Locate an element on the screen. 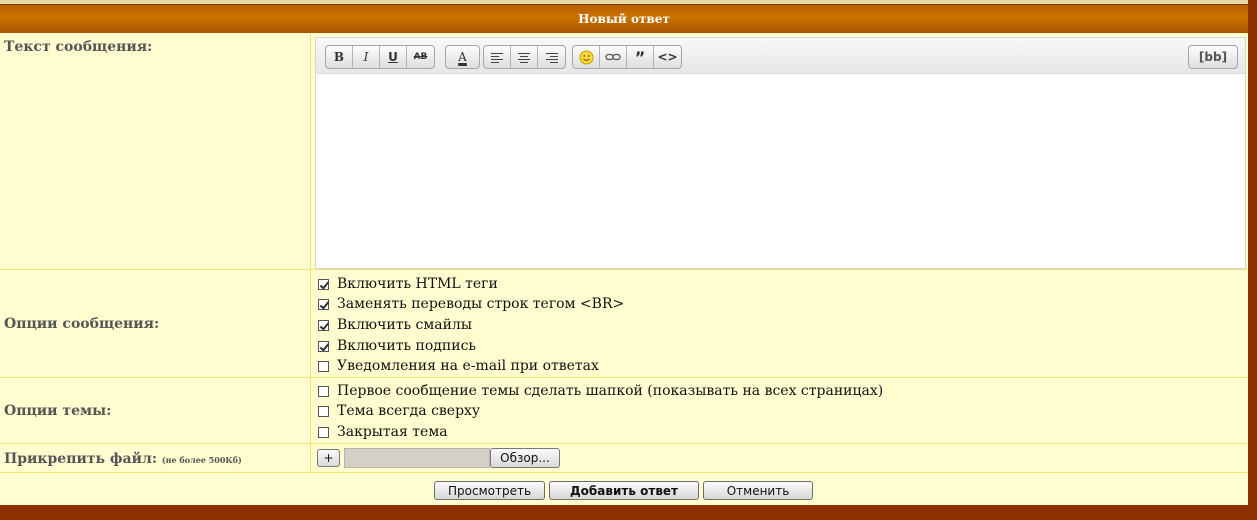 This screenshot has width=1257, height=520. add-file-button: + is located at coordinates (328, 458).